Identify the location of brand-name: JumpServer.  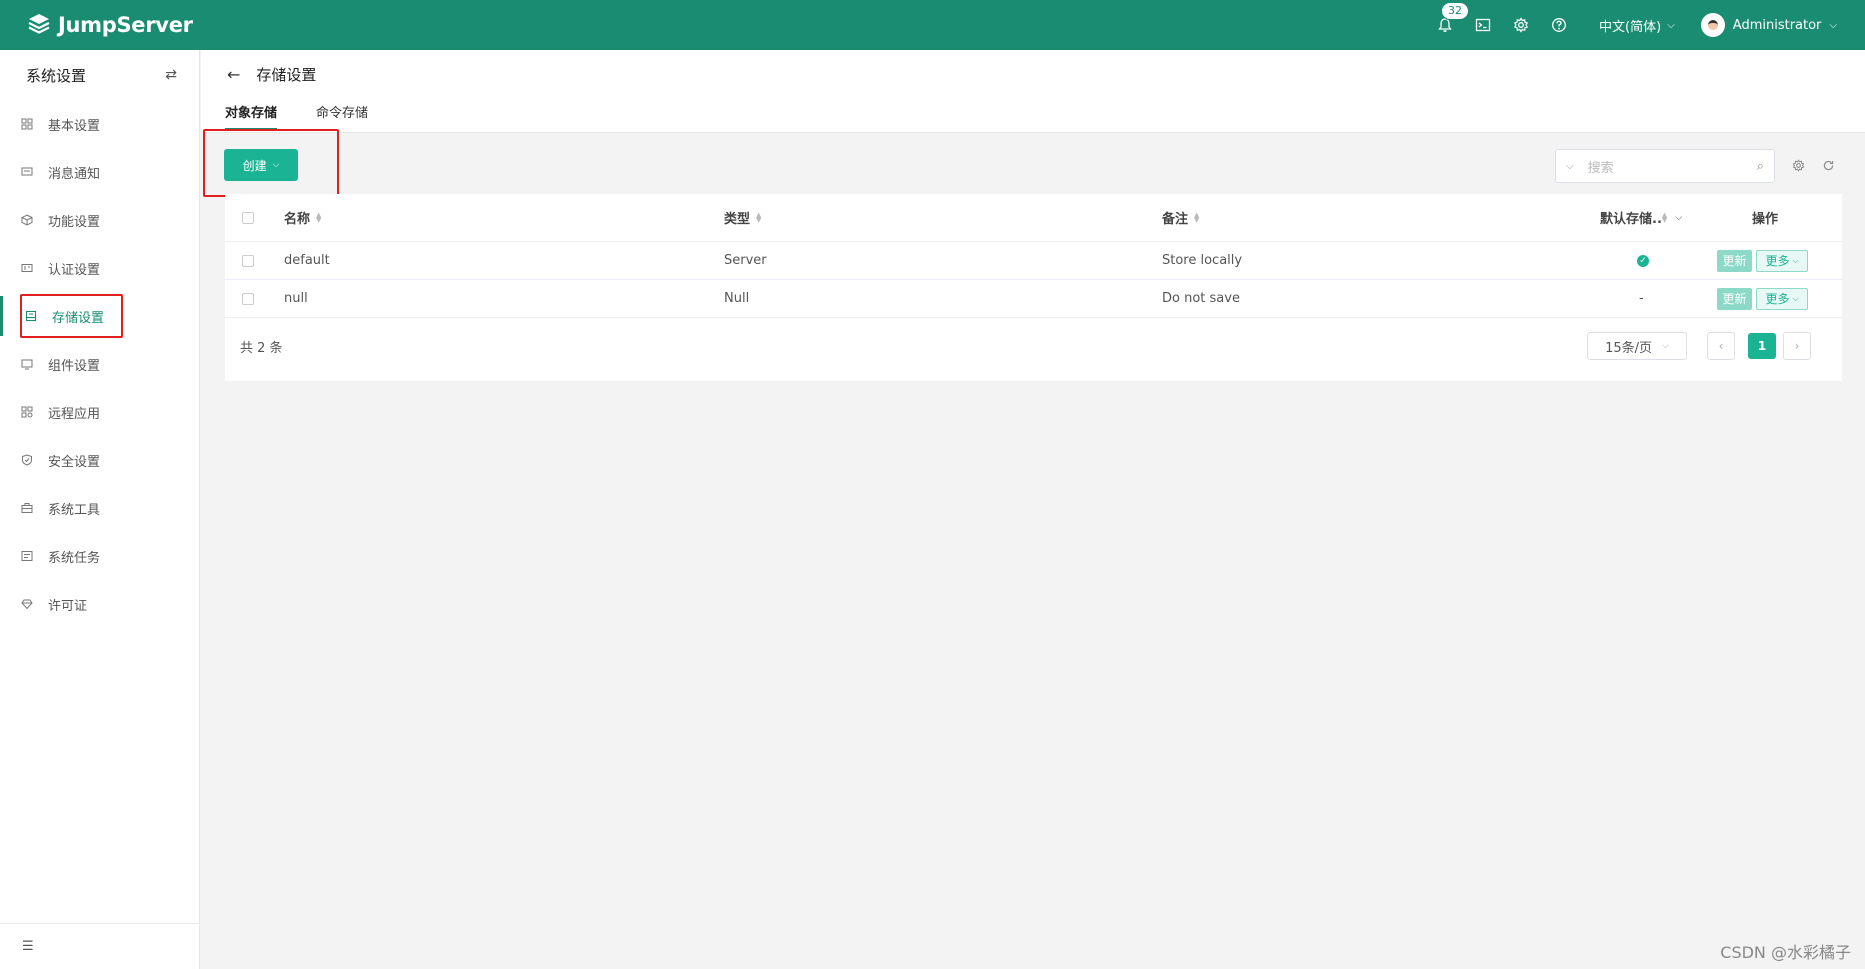
(125, 25).